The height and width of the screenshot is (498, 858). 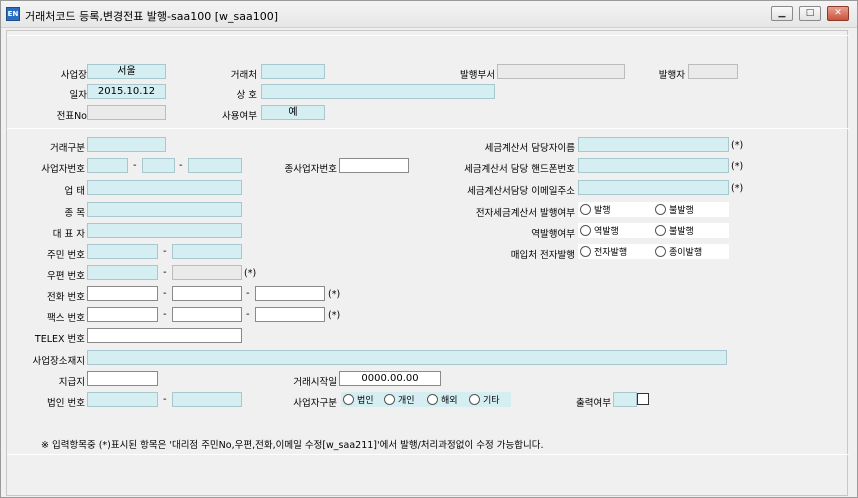 I want to click on top-divider, so click(x=428, y=35).